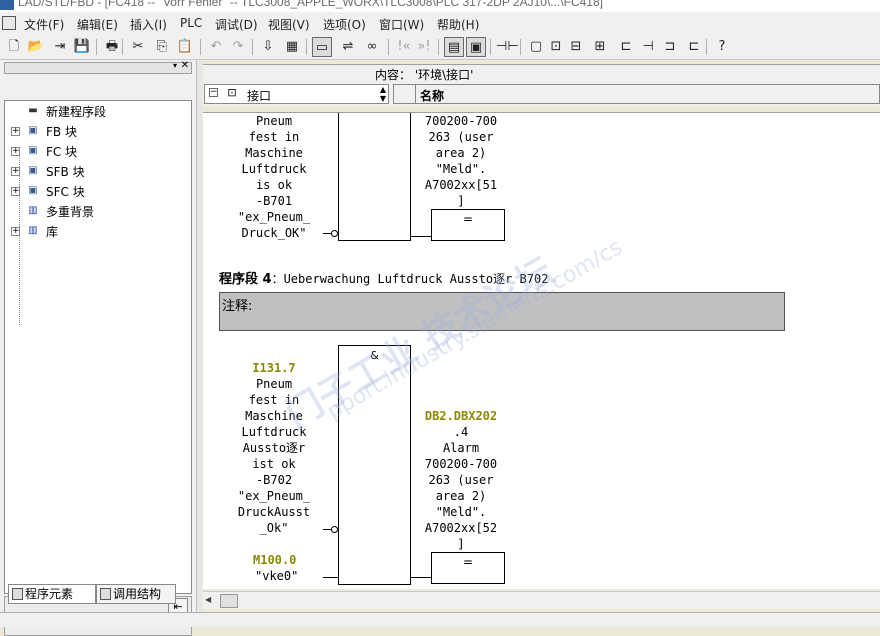  I want to click on menu-insert: 插入(I), so click(148, 24).